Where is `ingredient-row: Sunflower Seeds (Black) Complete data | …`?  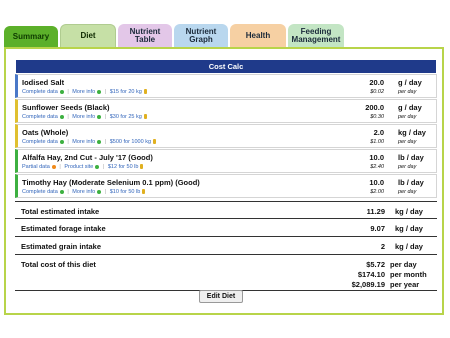
ingredient-row: Sunflower Seeds (Black) Complete data | … is located at coordinates (226, 111).